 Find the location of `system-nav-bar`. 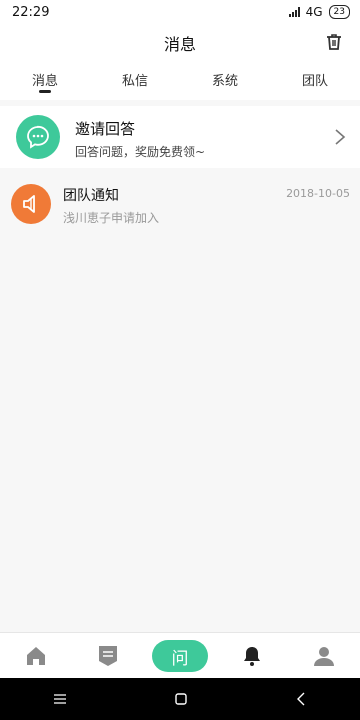

system-nav-bar is located at coordinates (180, 699).